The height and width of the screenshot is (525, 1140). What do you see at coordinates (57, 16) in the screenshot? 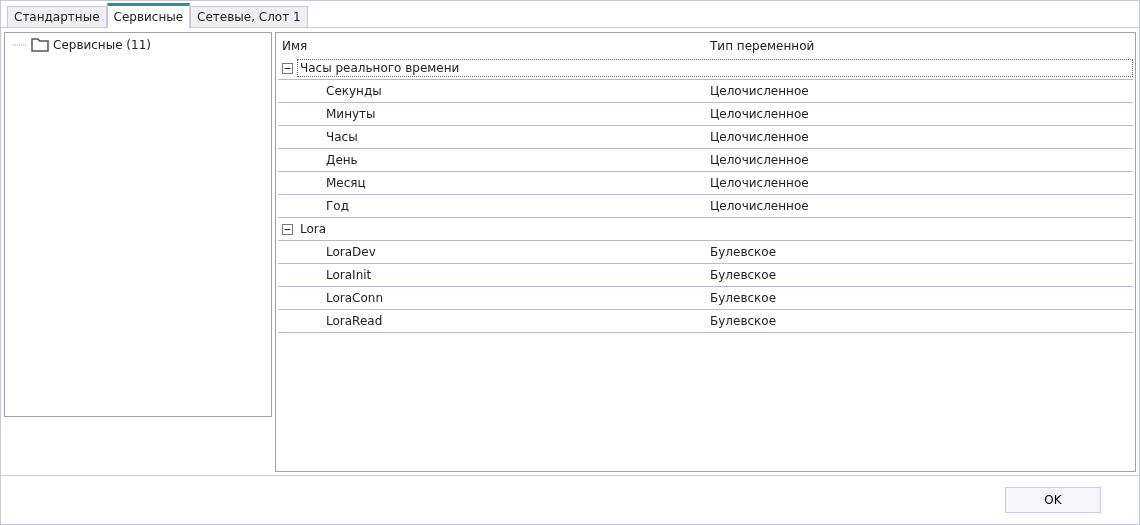
I see `tab: Стандартные` at bounding box center [57, 16].